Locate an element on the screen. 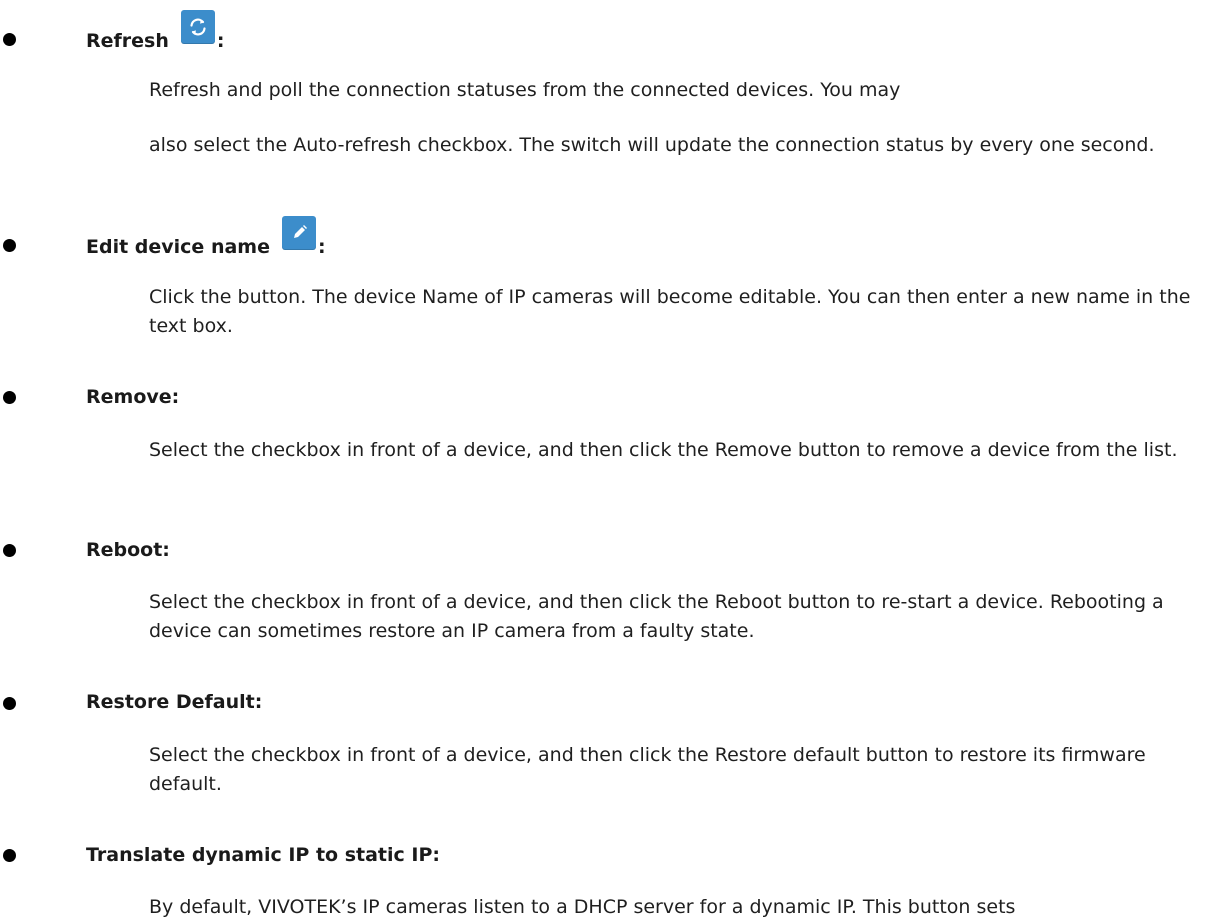 Image resolution: width=1222 pixels, height=922 pixels. refresh-button is located at coordinates (197, 27).